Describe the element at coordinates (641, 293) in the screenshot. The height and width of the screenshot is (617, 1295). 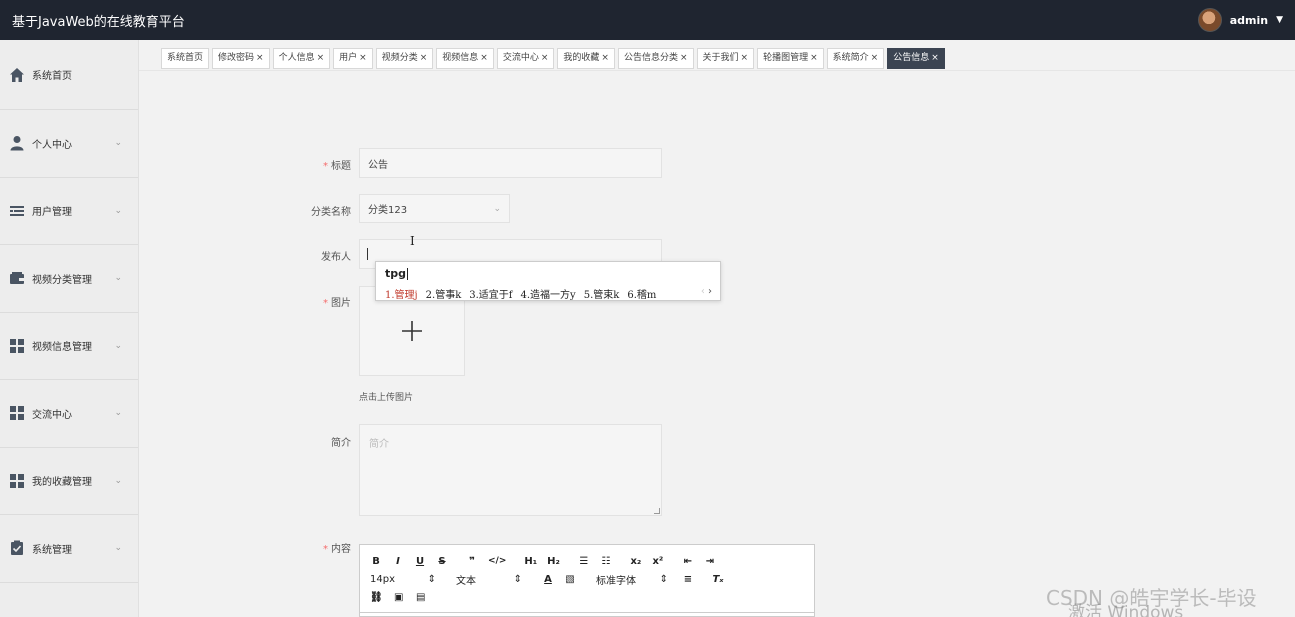
I see `ime-candidate: 6.稽m` at that location.